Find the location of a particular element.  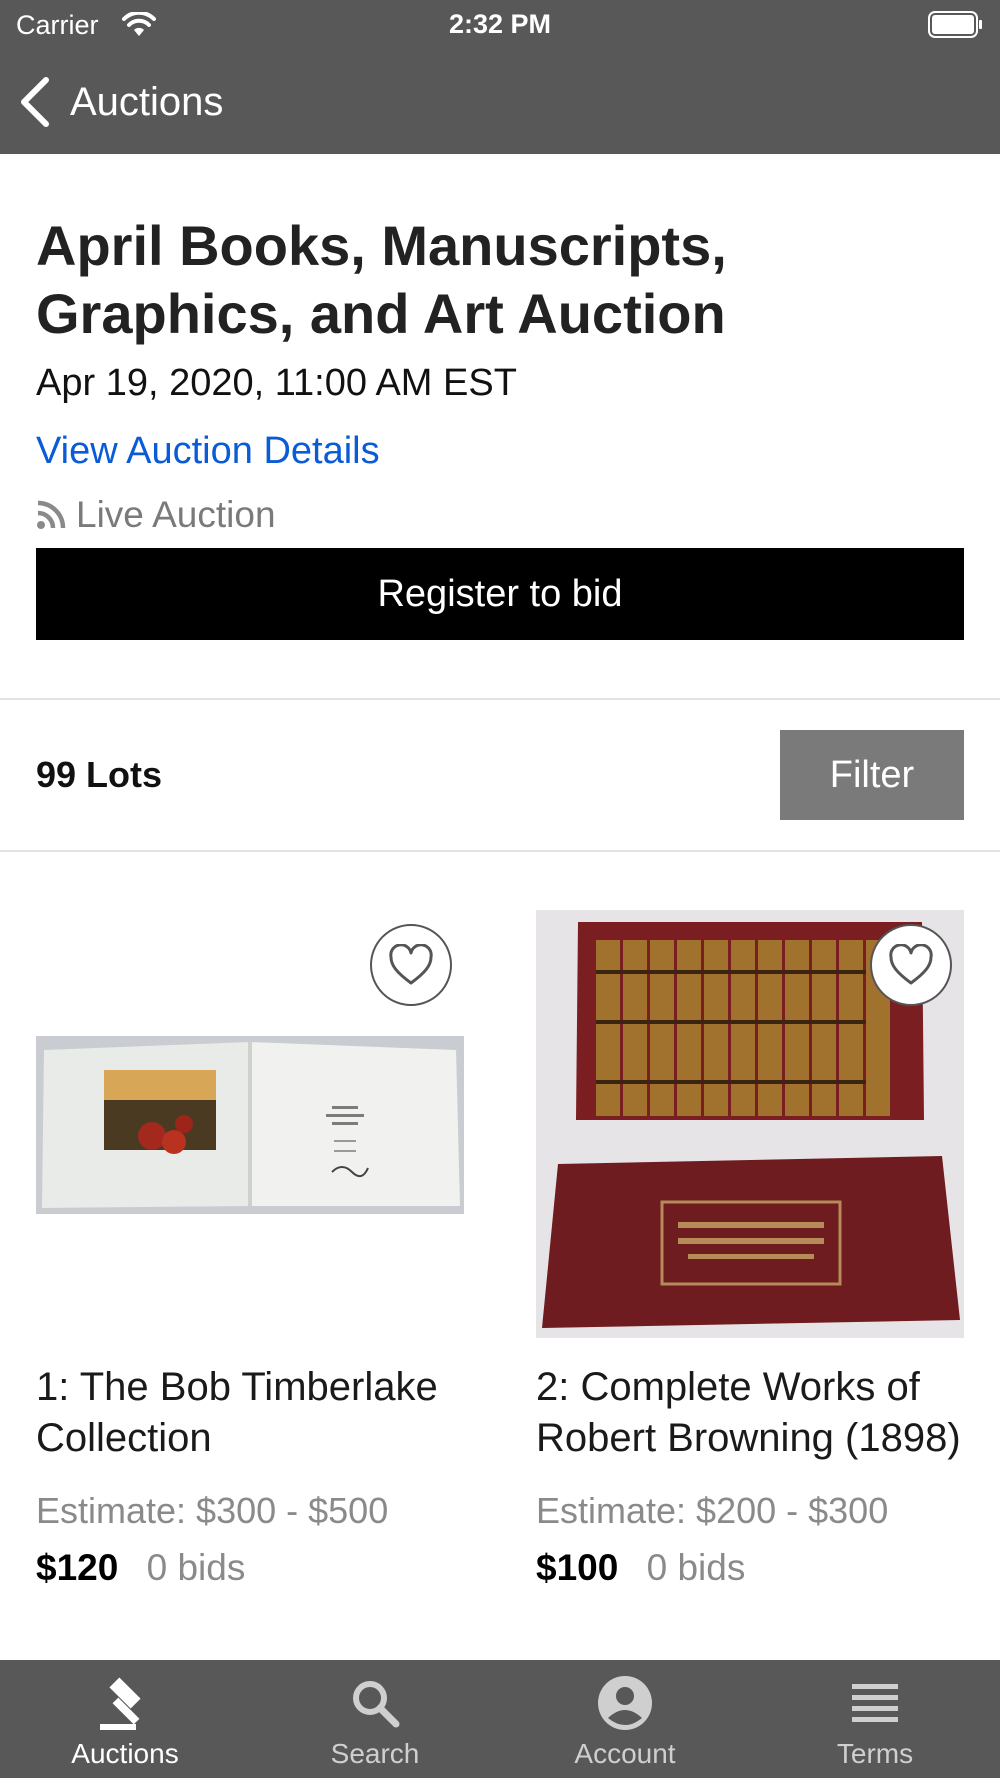

lot-bid-info: $120 0 bids is located at coordinates (140, 1568).